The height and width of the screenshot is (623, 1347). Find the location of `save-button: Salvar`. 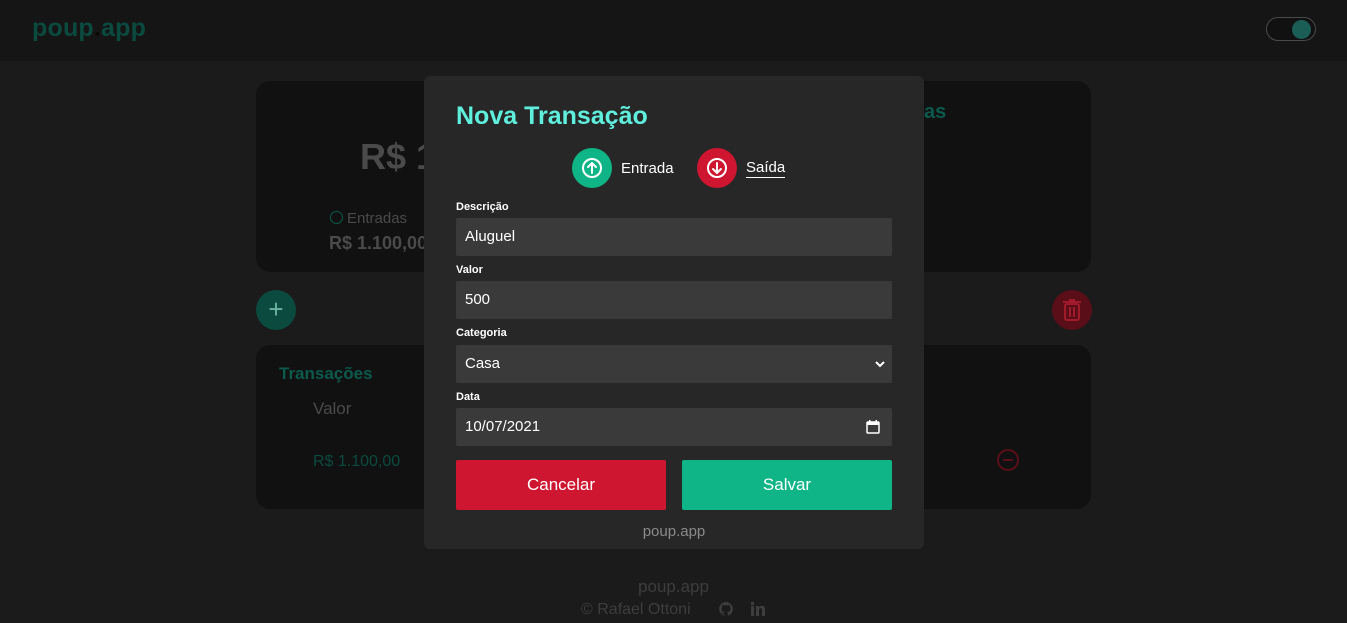

save-button: Salvar is located at coordinates (787, 485).